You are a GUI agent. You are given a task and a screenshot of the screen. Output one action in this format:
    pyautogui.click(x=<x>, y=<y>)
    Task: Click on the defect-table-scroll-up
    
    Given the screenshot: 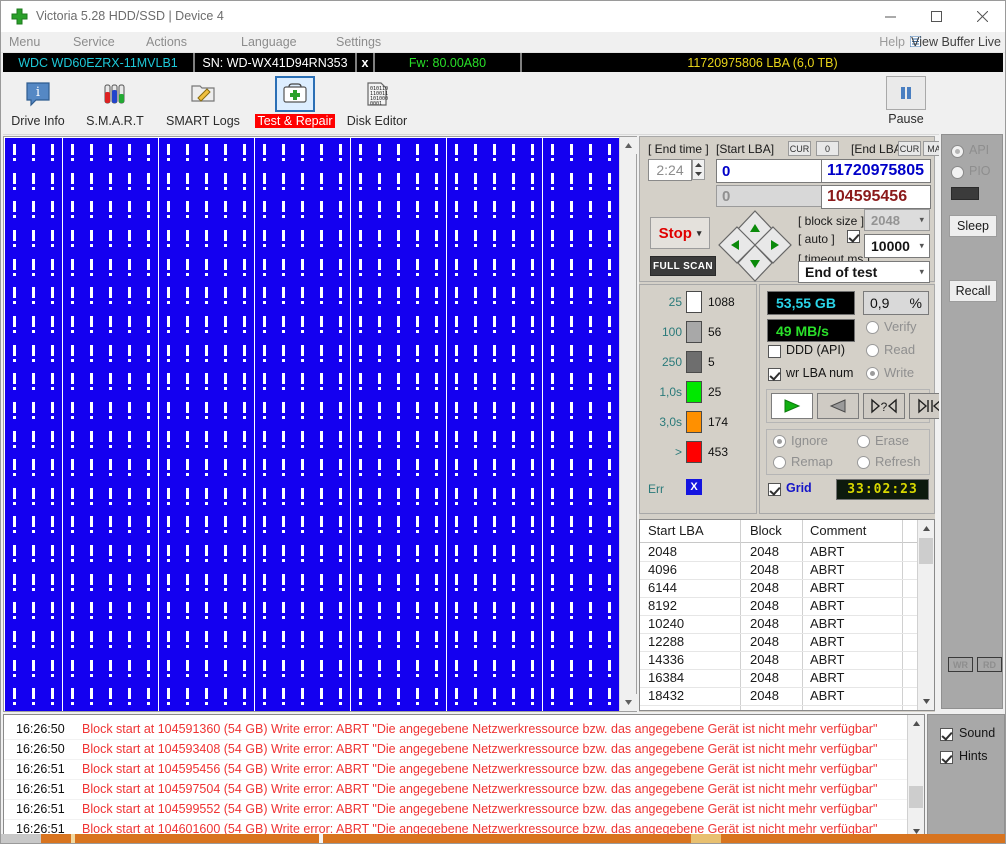 What is the action you would take?
    pyautogui.click(x=926, y=528)
    